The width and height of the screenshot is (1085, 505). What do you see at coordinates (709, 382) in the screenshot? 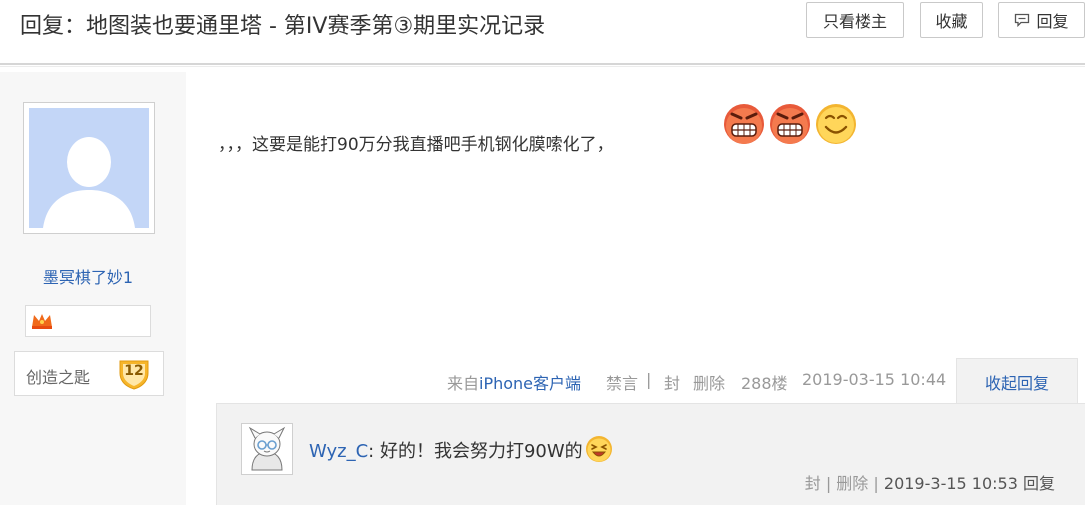
I see `delete-link: 删除` at bounding box center [709, 382].